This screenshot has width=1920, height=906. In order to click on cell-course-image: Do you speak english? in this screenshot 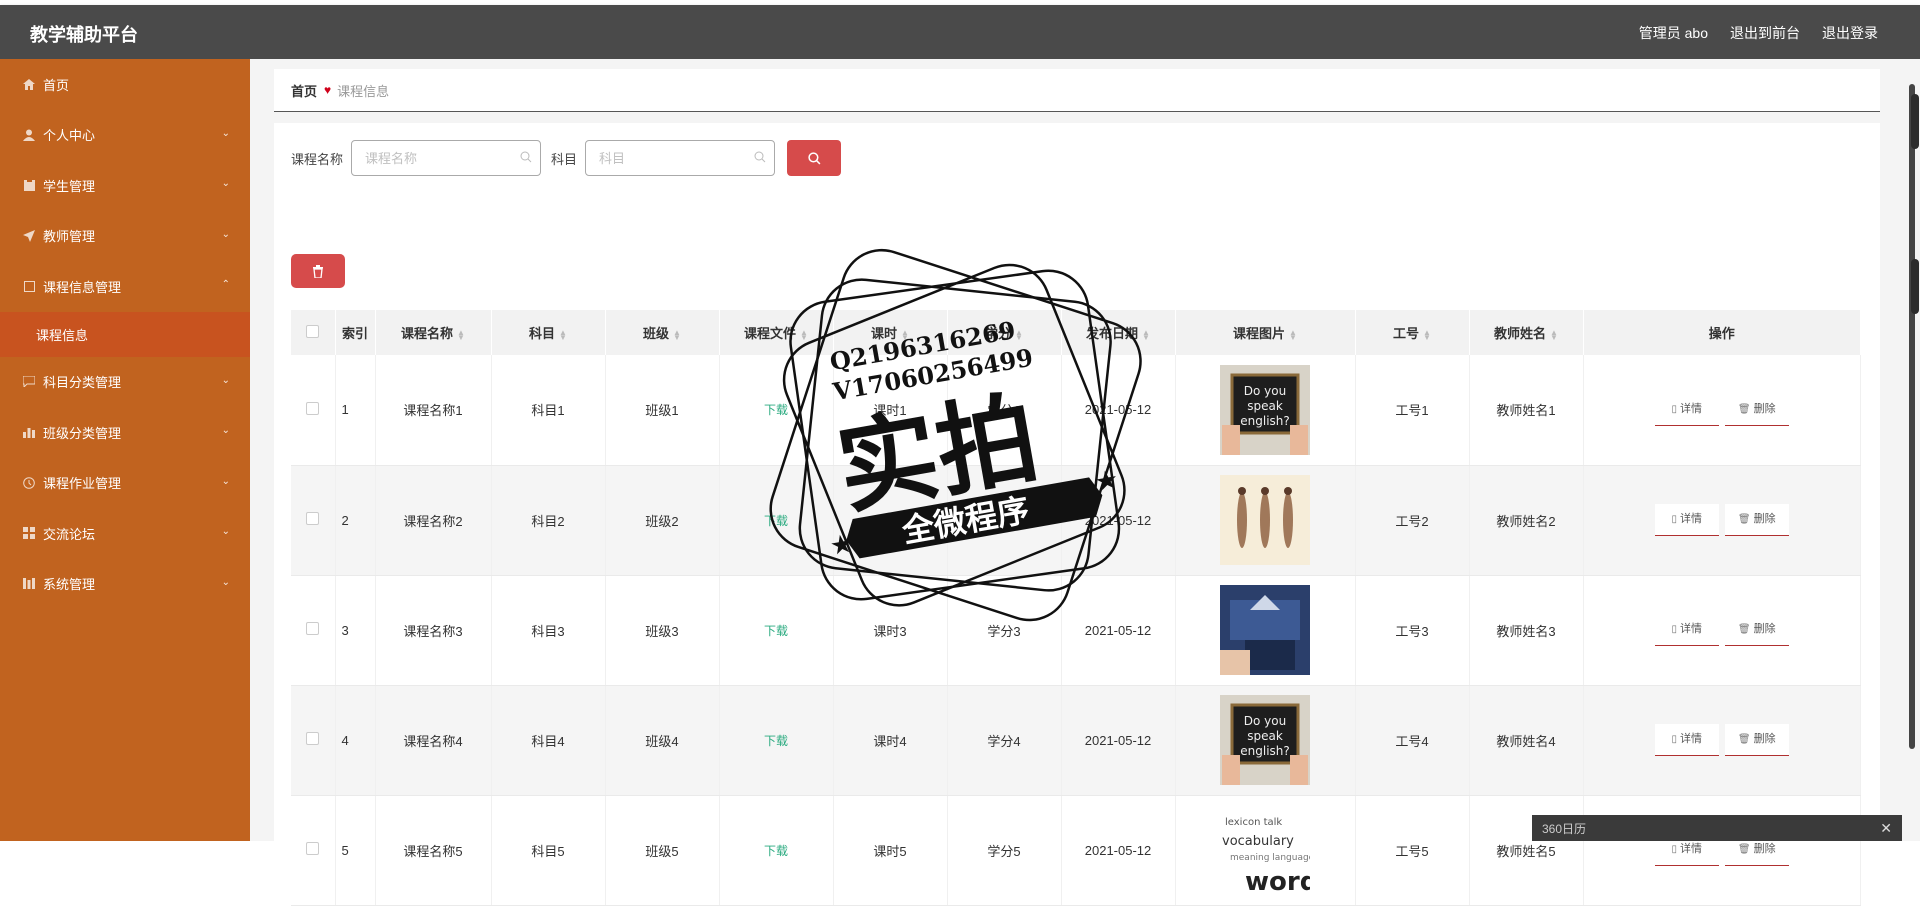, I will do `click(1265, 740)`.